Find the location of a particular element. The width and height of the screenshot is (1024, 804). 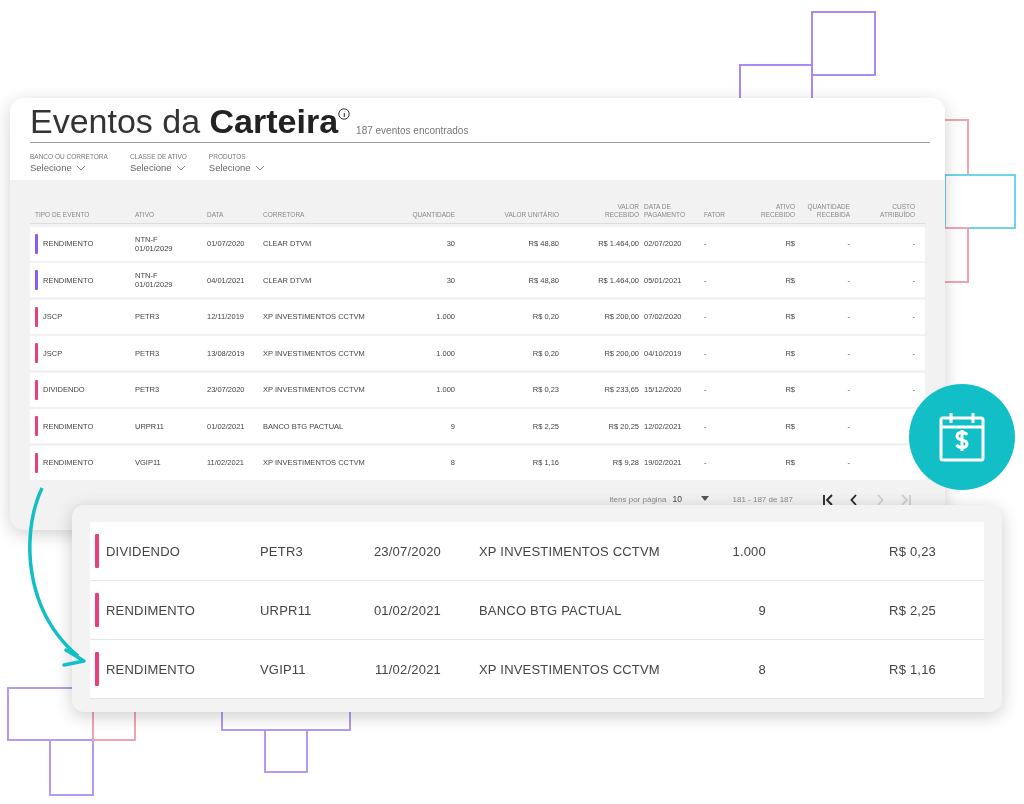

table-cell-text: 1.000 is located at coordinates (749, 551).